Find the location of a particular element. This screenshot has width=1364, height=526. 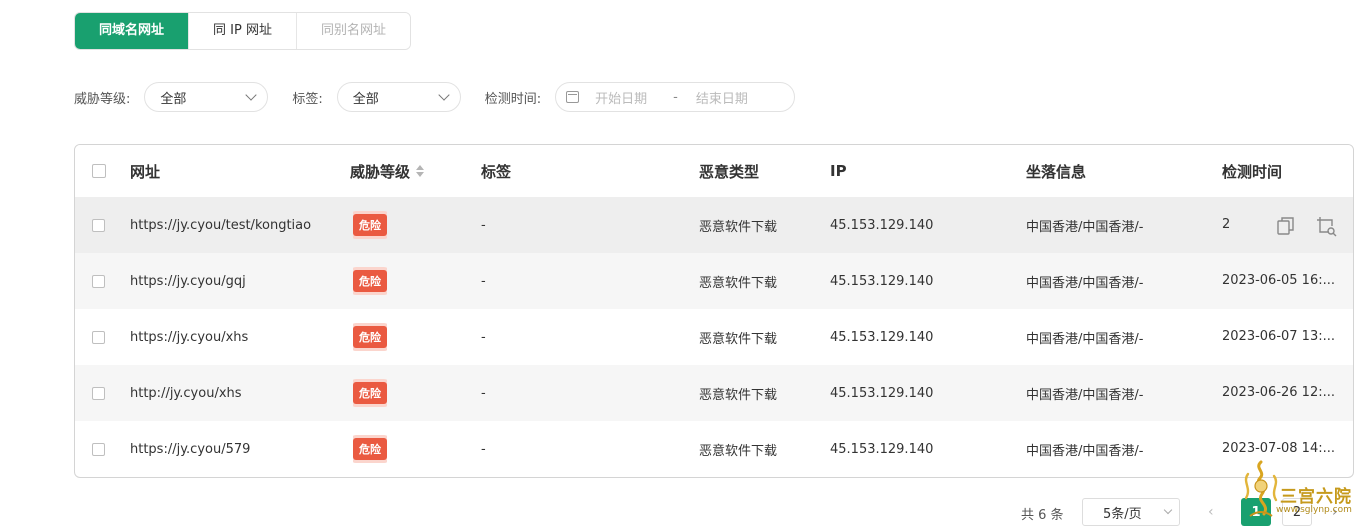

watermark-text: 三宫六院 is located at coordinates (1316, 497).